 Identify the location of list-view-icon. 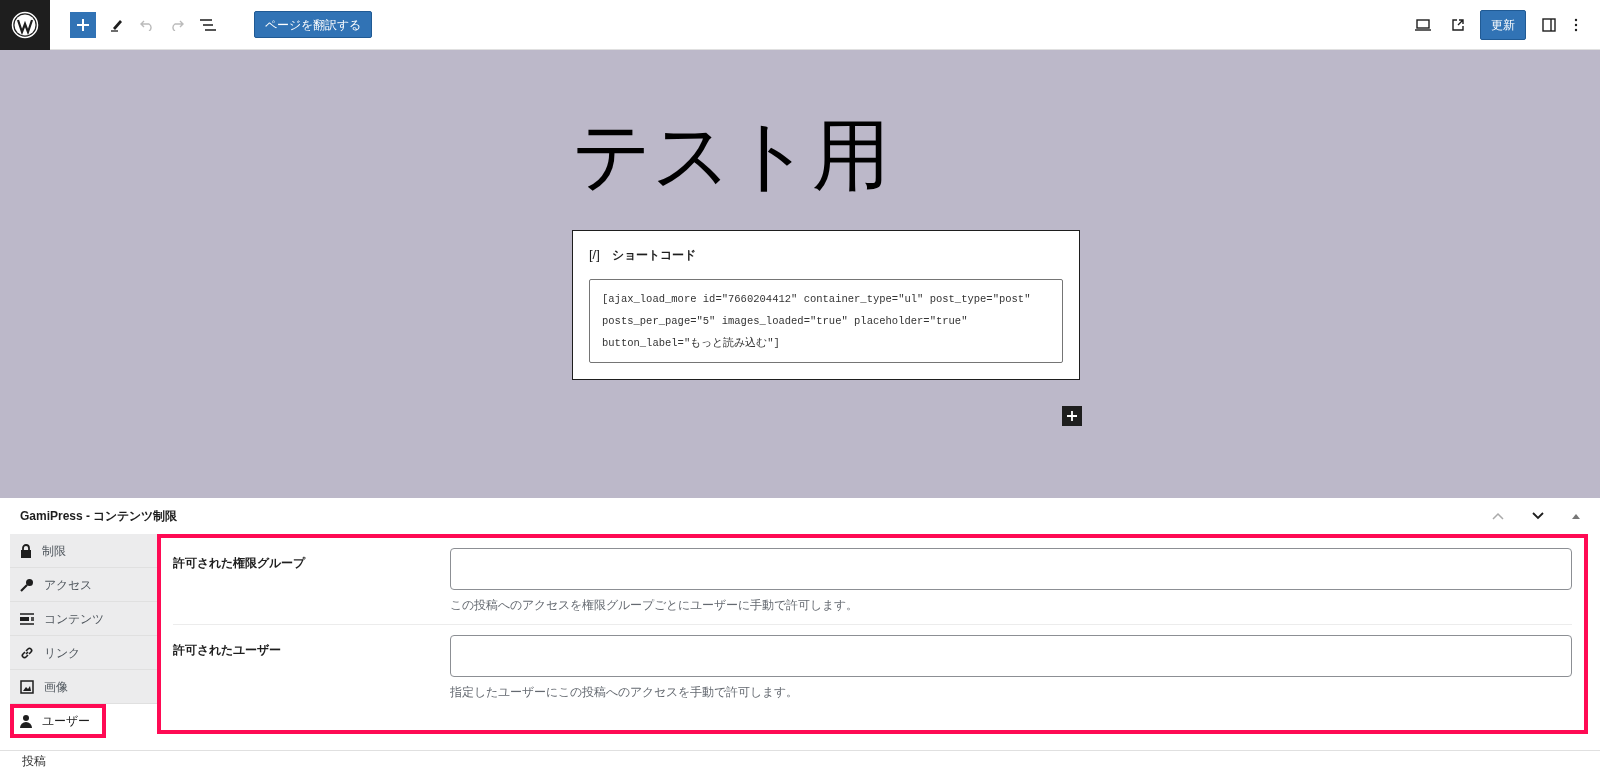
(208, 24).